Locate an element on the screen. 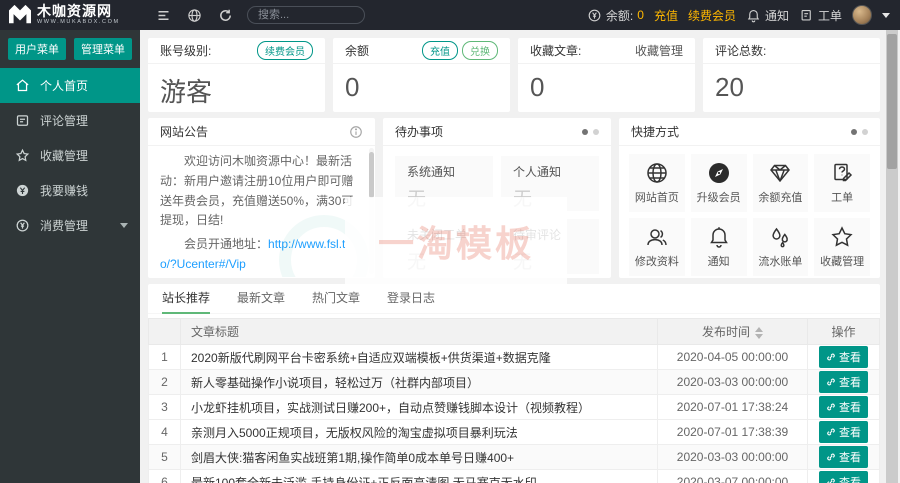 This screenshot has width=900, height=483. row-index: 2 is located at coordinates (164, 382).